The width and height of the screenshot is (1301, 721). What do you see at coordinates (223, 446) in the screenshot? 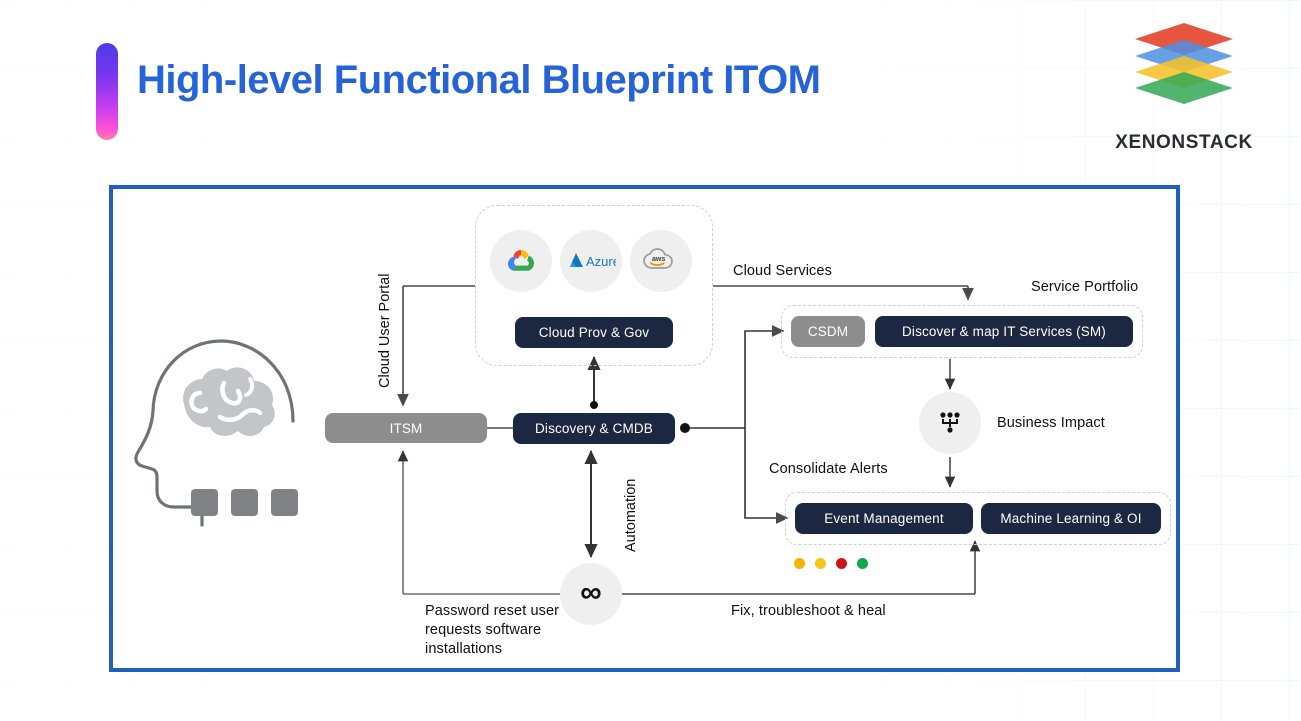
I see `head-brain-icon` at bounding box center [223, 446].